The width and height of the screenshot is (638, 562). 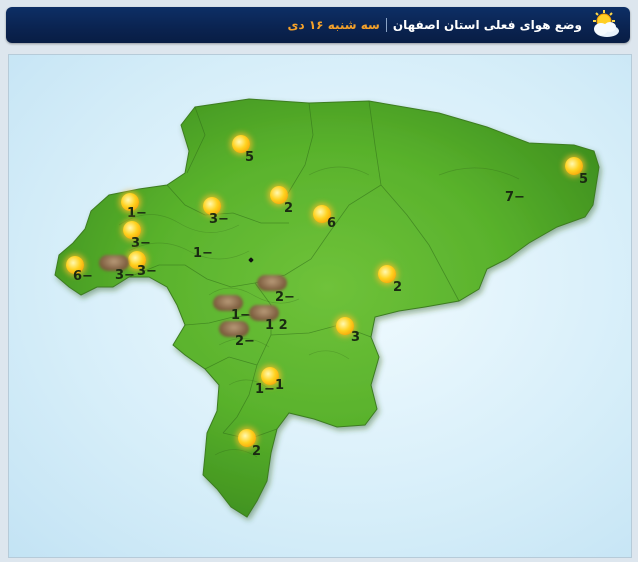 I want to click on temperature-label: 6, so click(x=332, y=223).